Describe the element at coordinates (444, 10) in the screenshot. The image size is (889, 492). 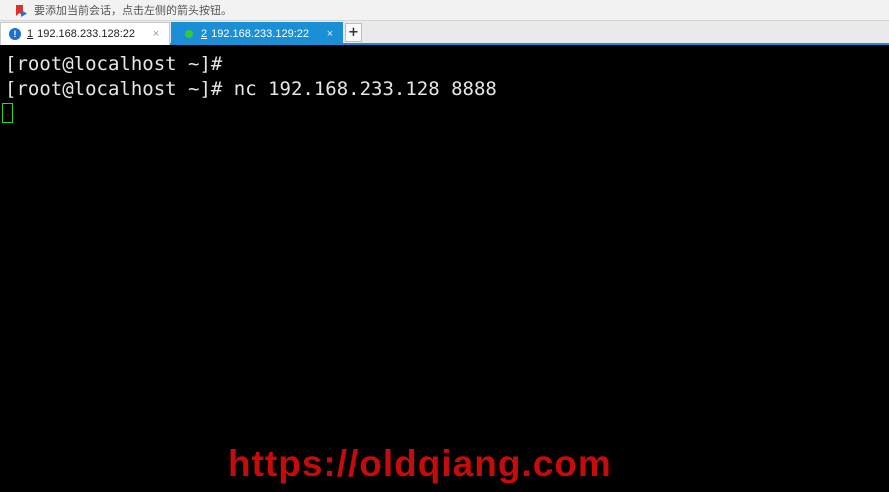
I see `session-hint-bar: 要添加当前会话，点击左侧的箭头按钮。` at that location.